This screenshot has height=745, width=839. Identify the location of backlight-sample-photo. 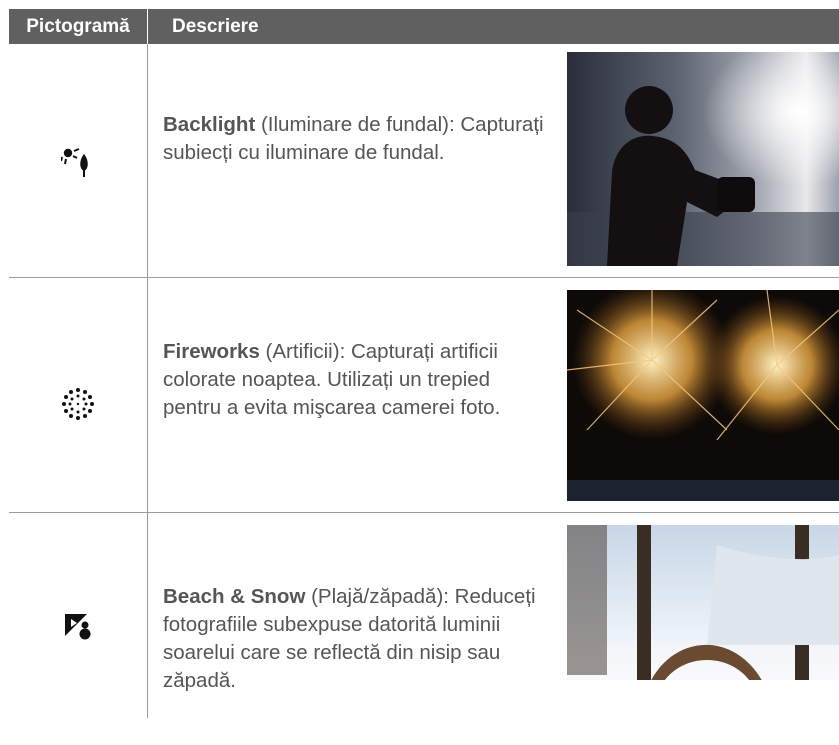
(703, 159).